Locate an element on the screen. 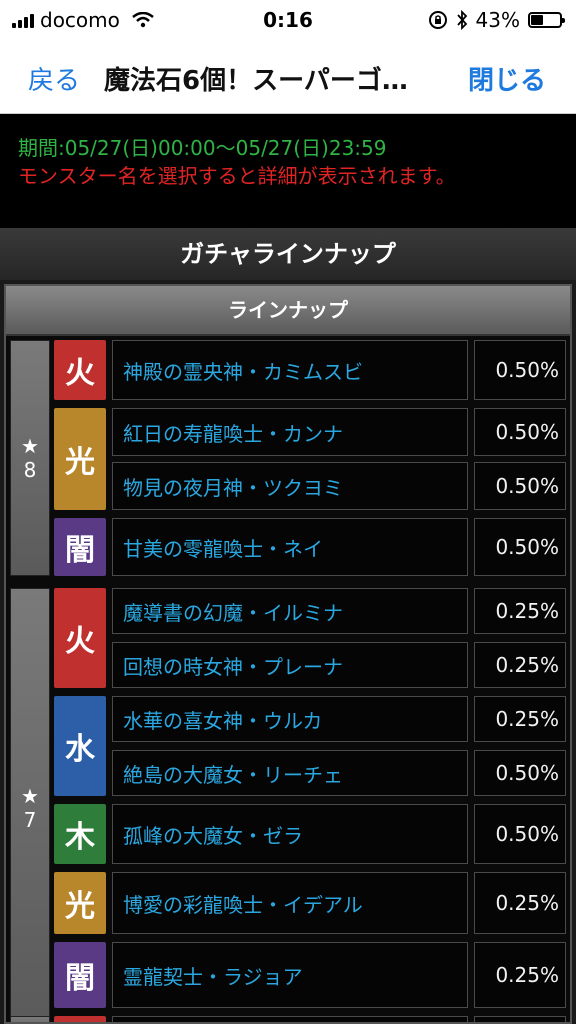 This screenshot has height=1024, width=576. status-right: 43% is located at coordinates (496, 20).